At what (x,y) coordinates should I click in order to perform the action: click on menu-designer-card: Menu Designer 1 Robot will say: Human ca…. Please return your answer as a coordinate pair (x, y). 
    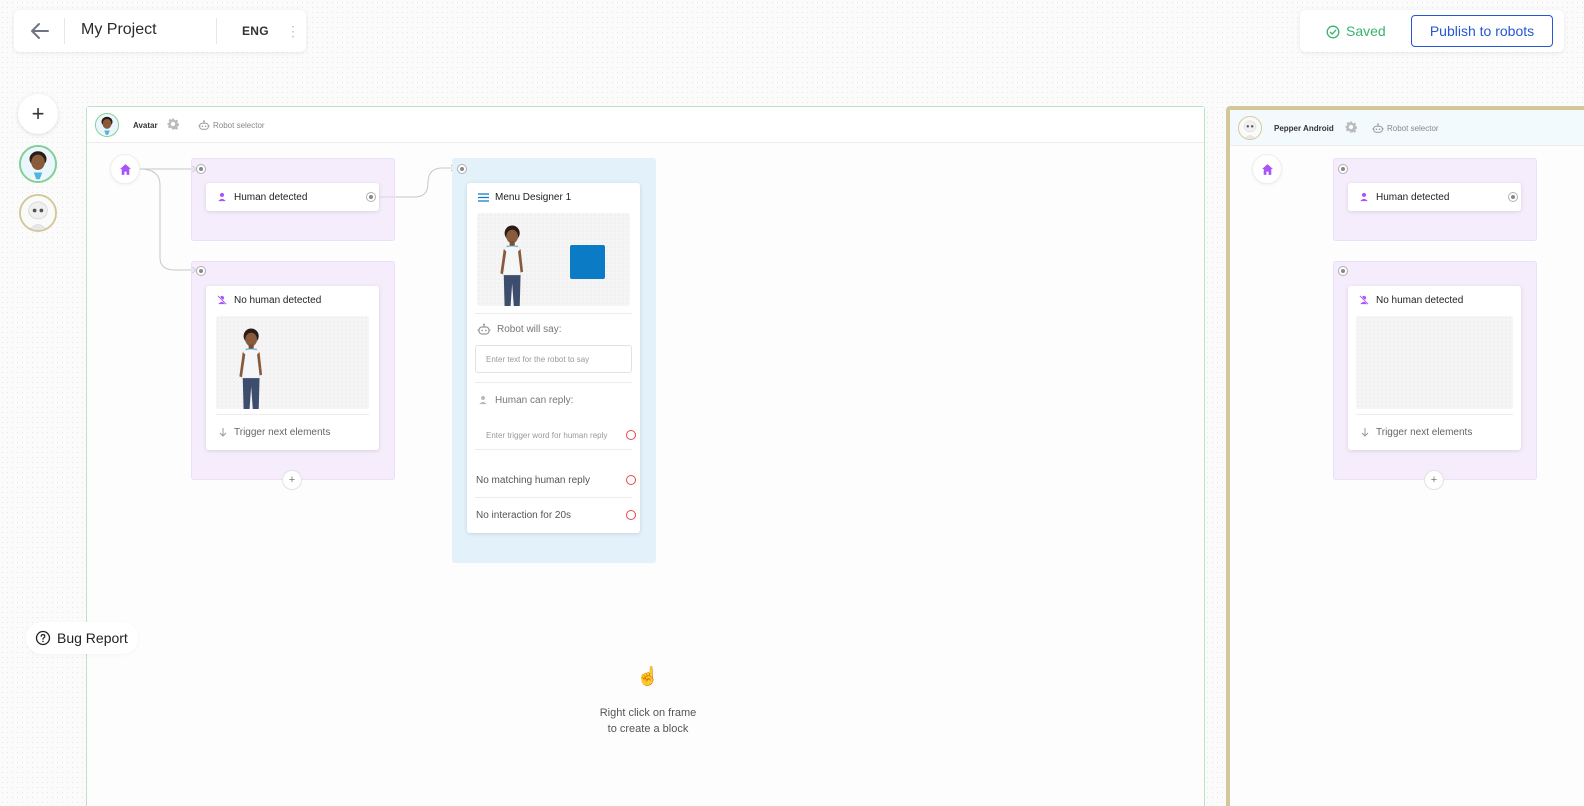
    Looking at the image, I should click on (553, 358).